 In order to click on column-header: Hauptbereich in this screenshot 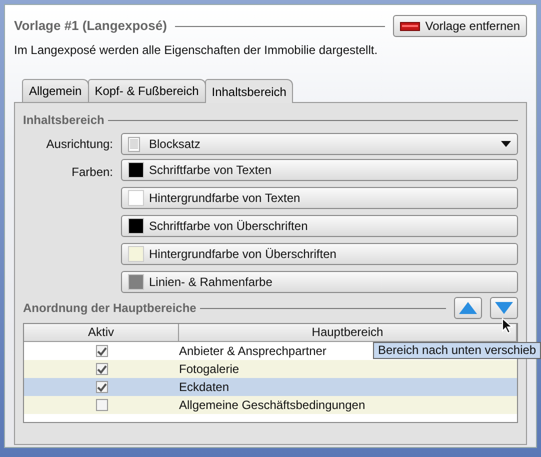, I will do `click(348, 333)`.